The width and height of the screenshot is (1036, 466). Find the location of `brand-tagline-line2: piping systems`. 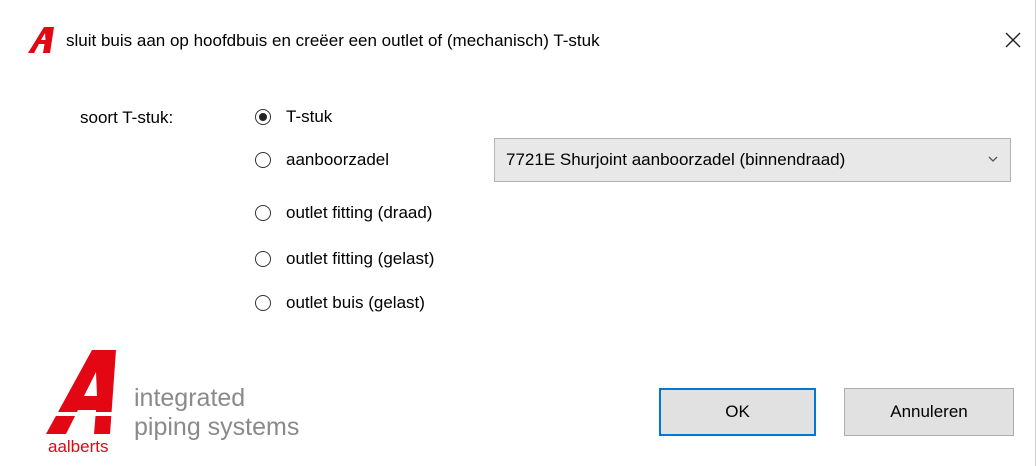

brand-tagline-line2: piping systems is located at coordinates (217, 427).